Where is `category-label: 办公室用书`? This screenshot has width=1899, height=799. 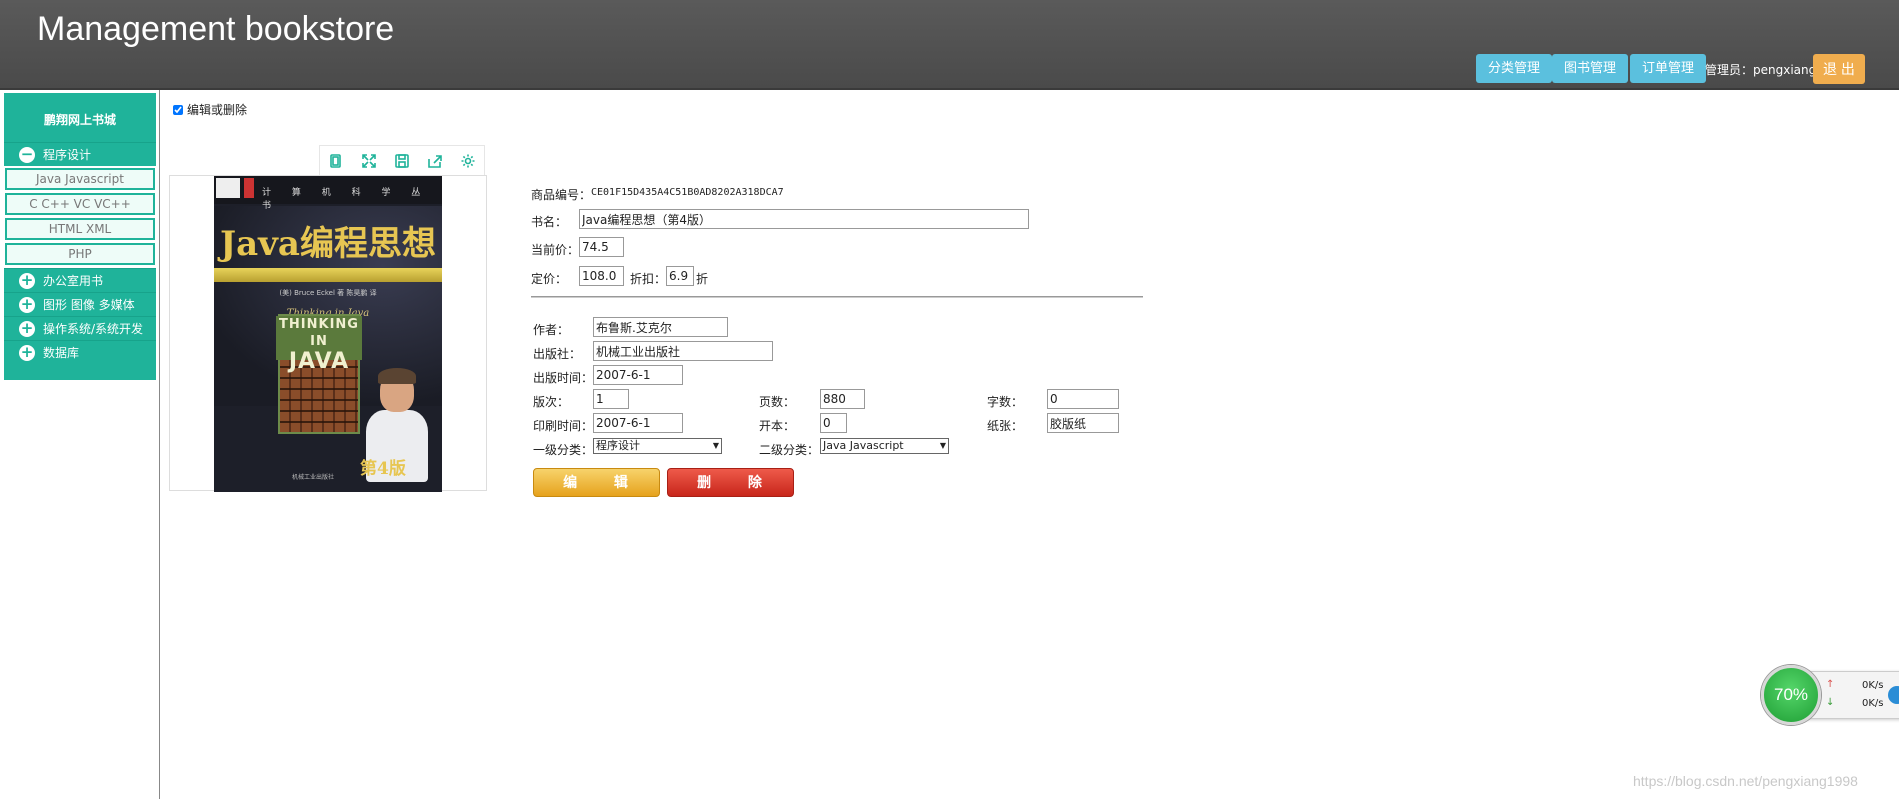 category-label: 办公室用书 is located at coordinates (73, 280).